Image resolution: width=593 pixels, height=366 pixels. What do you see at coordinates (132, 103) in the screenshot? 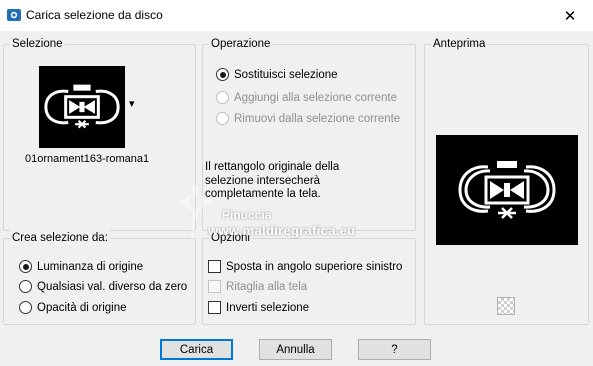
I see `selection-dropdown-icon: ▾` at bounding box center [132, 103].